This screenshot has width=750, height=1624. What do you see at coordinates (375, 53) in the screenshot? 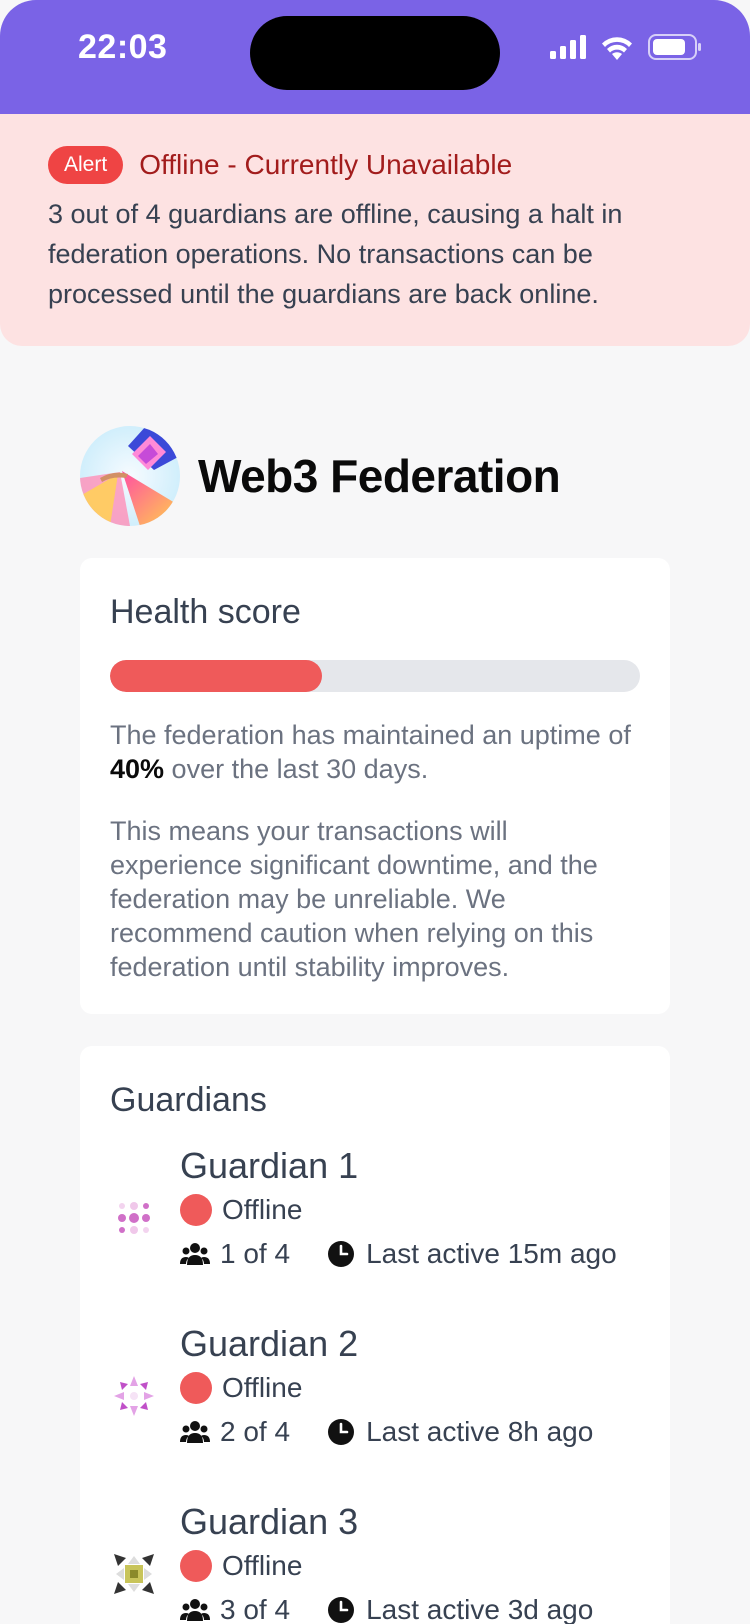
I see `dynamic-island` at bounding box center [375, 53].